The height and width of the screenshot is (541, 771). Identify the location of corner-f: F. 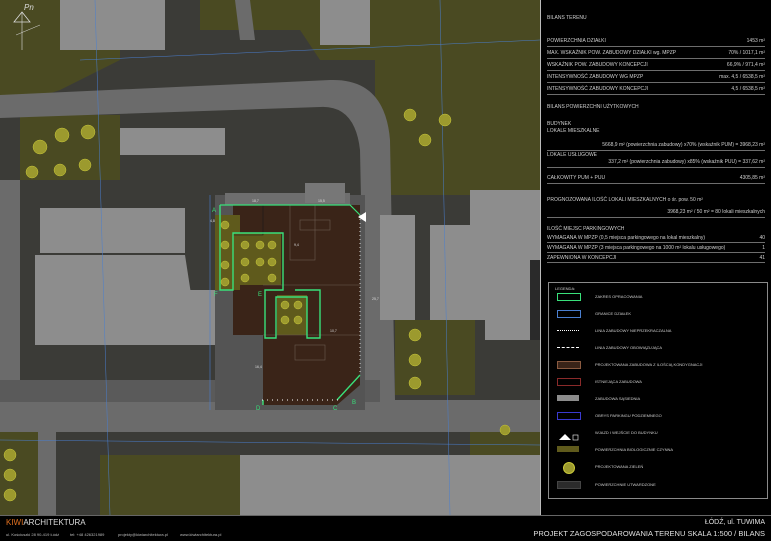
(216, 295).